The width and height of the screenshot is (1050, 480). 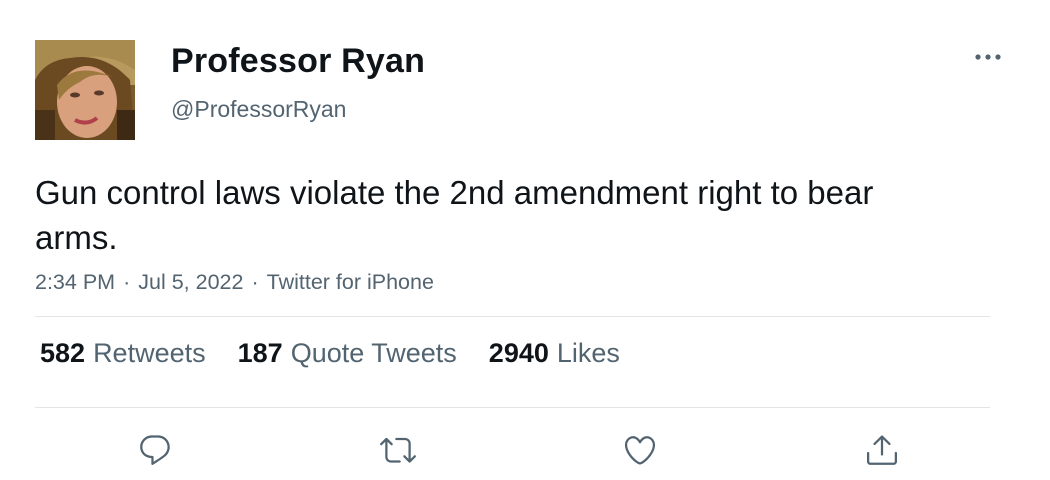 I want to click on share-button, so click(x=882, y=450).